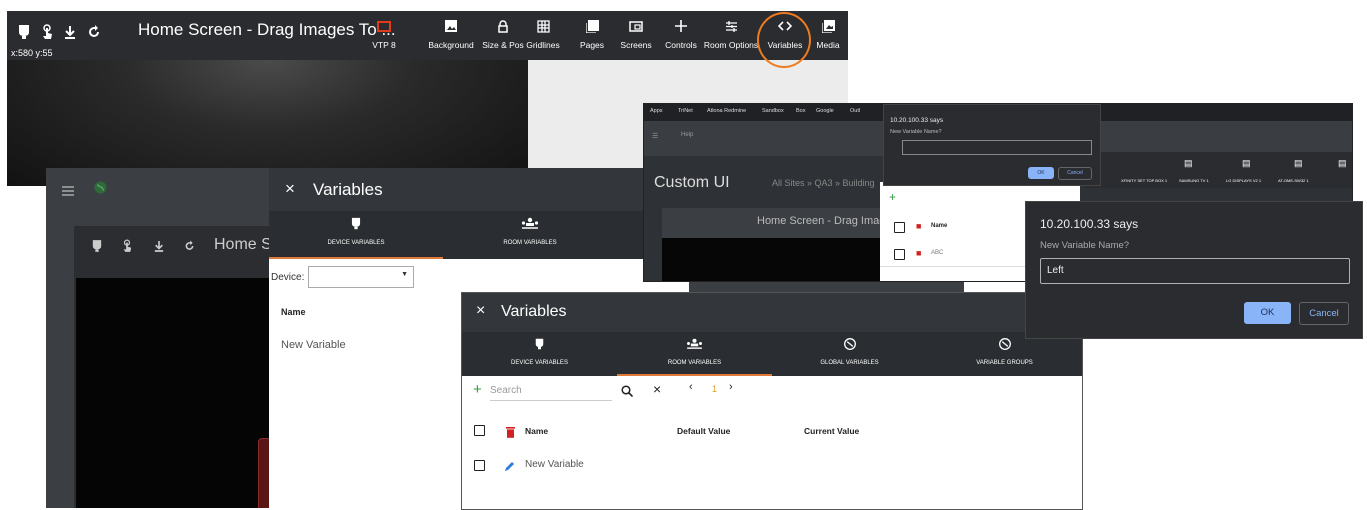 This screenshot has height=510, width=1367. What do you see at coordinates (731, 45) in the screenshot?
I see `room-options-label: Room Options` at bounding box center [731, 45].